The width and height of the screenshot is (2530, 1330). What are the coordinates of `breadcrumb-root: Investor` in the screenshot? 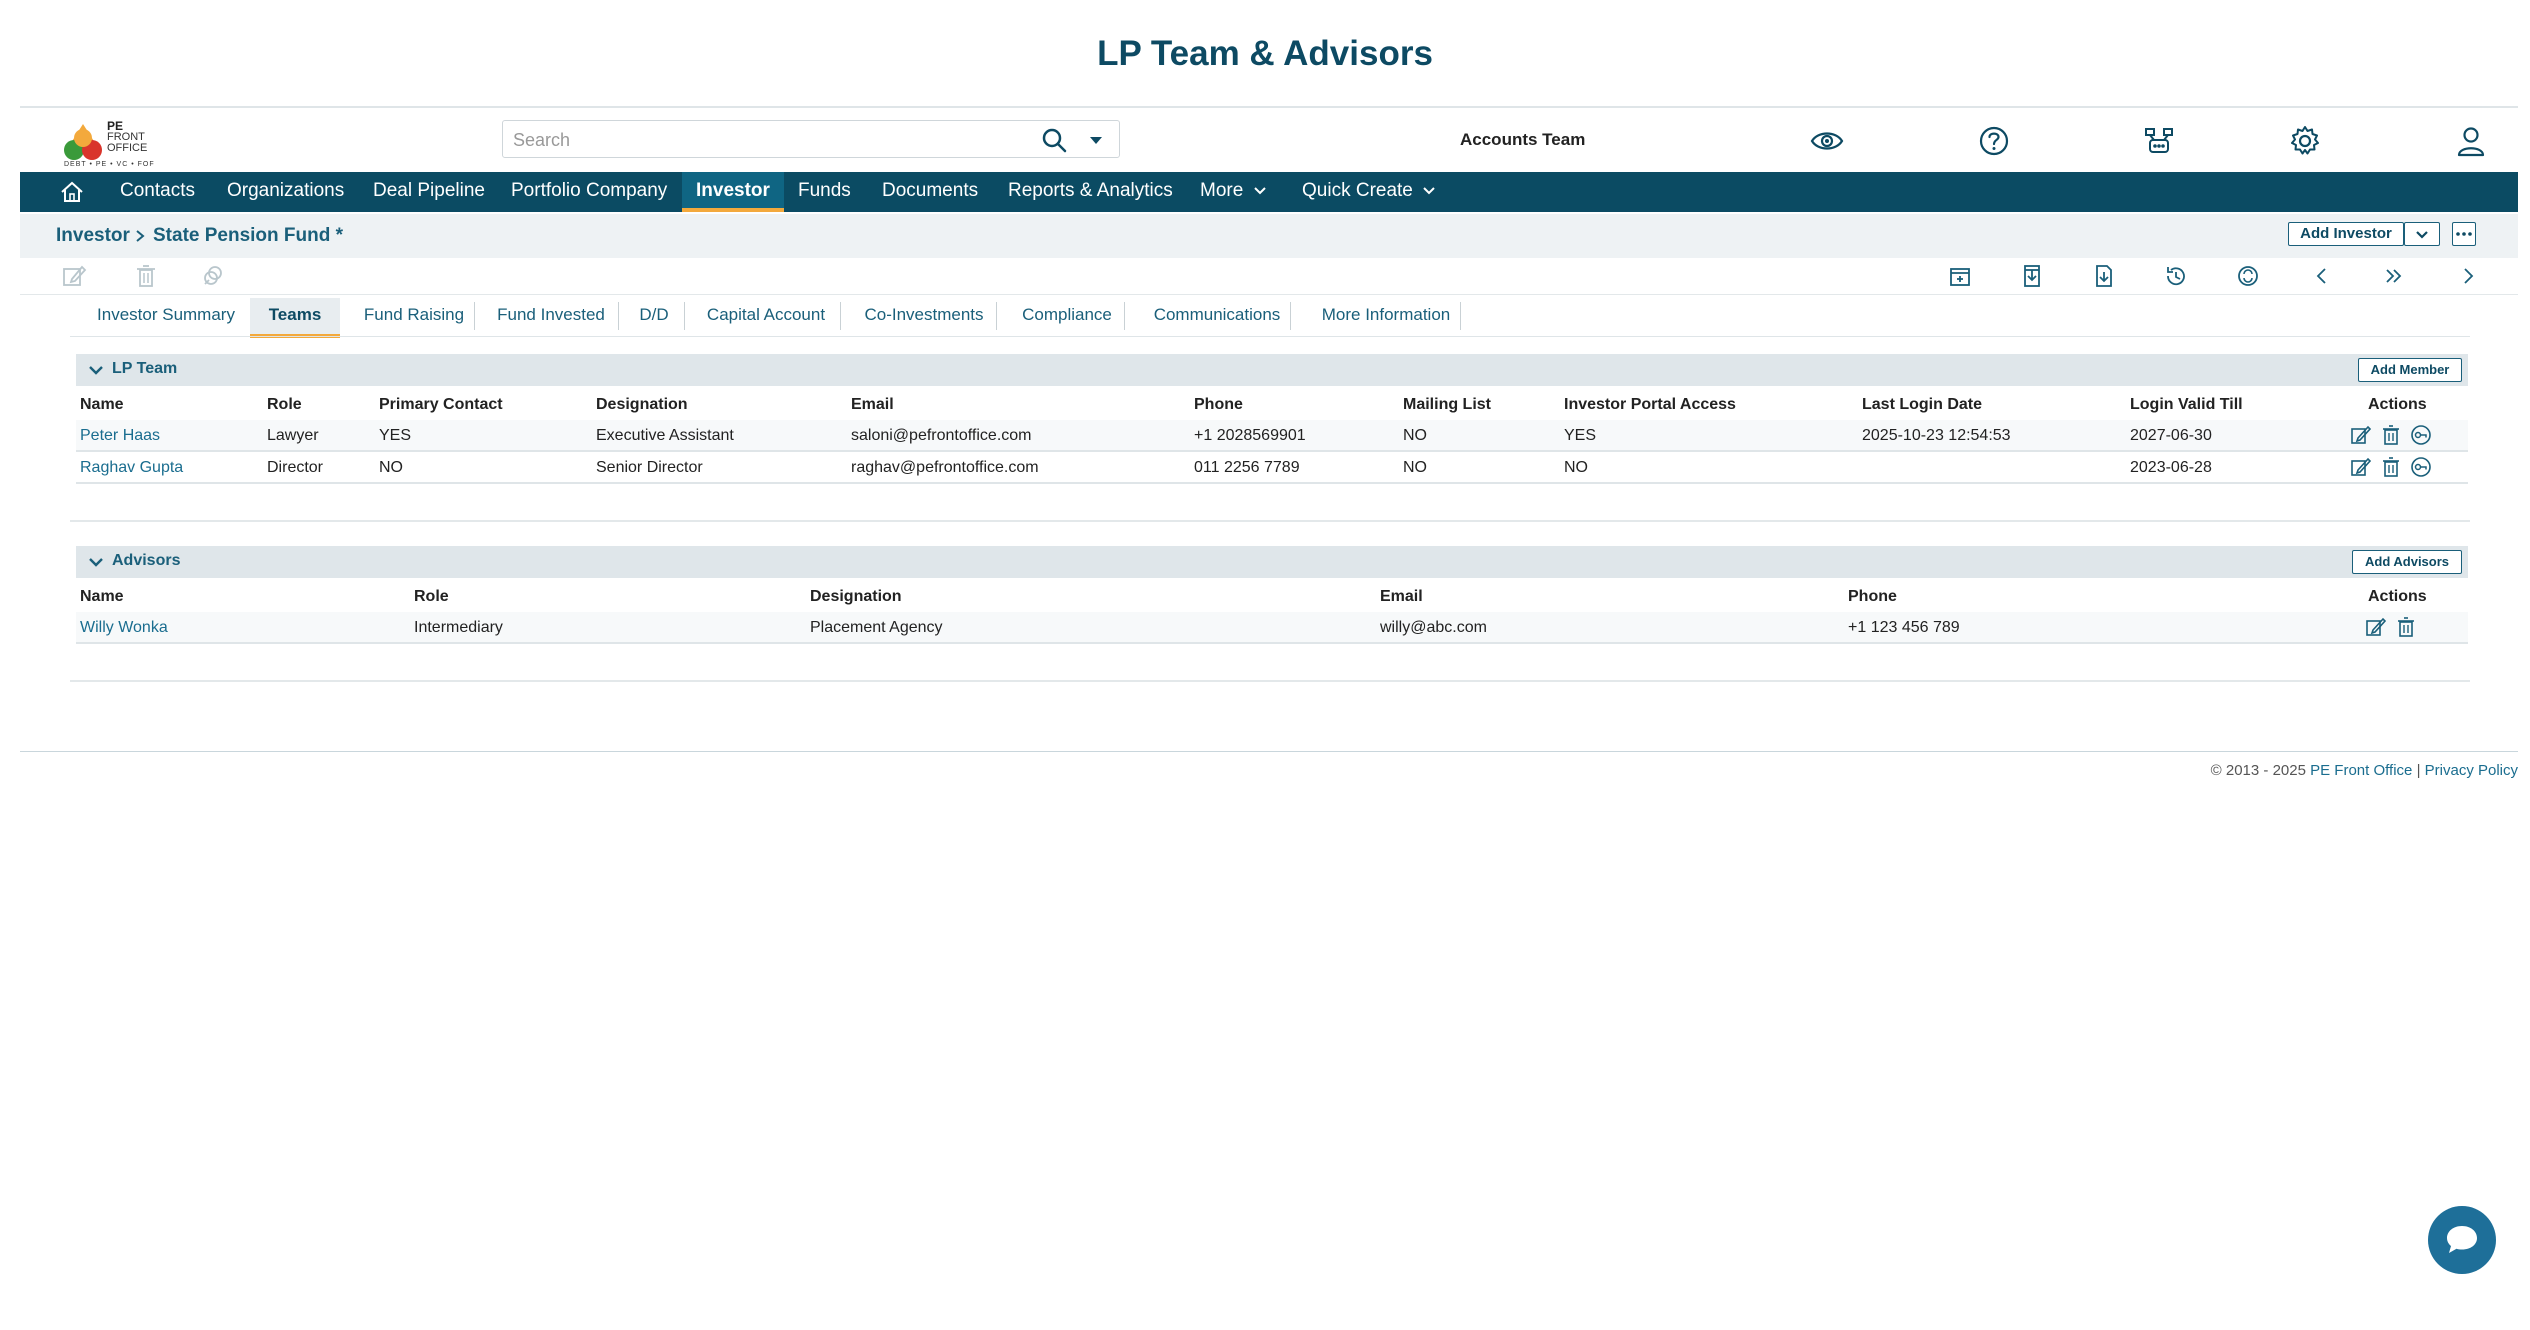 It's located at (93, 236).